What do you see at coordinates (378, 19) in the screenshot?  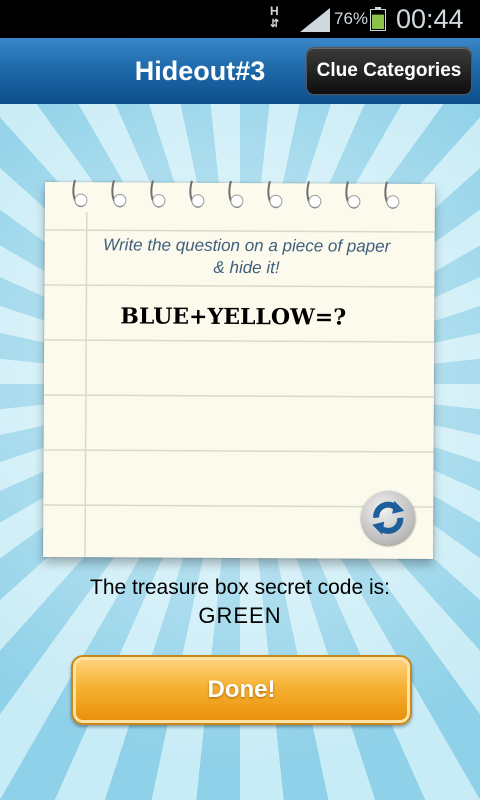 I see `battery-icon` at bounding box center [378, 19].